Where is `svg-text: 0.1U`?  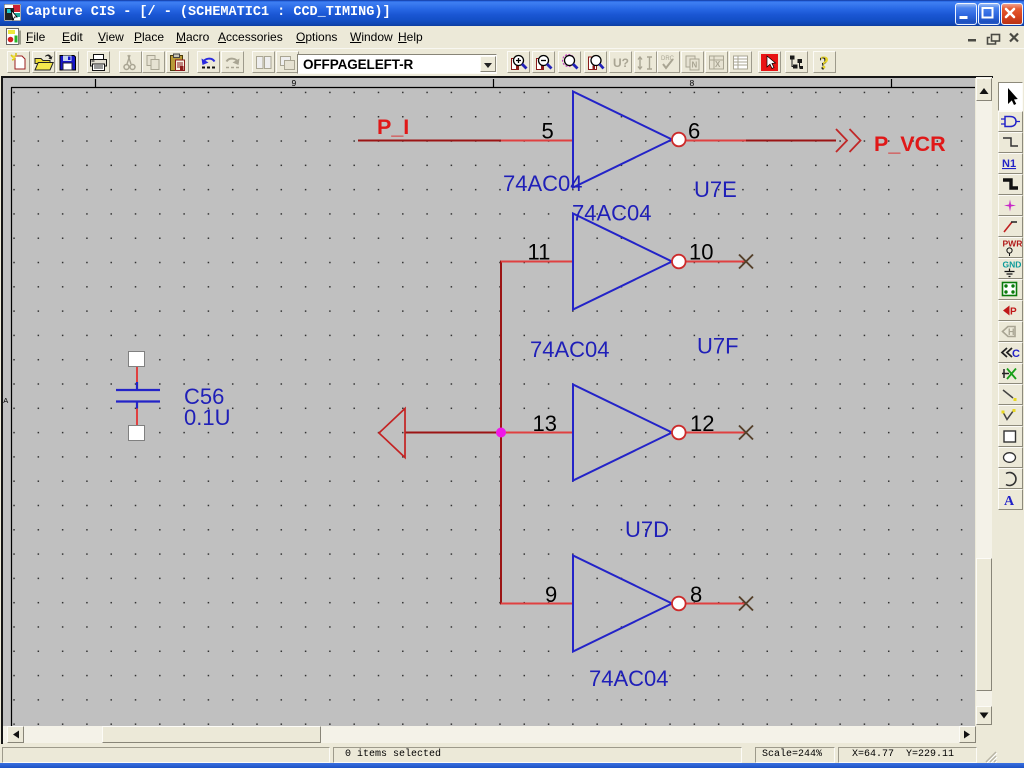
svg-text: 0.1U is located at coordinates (207, 417).